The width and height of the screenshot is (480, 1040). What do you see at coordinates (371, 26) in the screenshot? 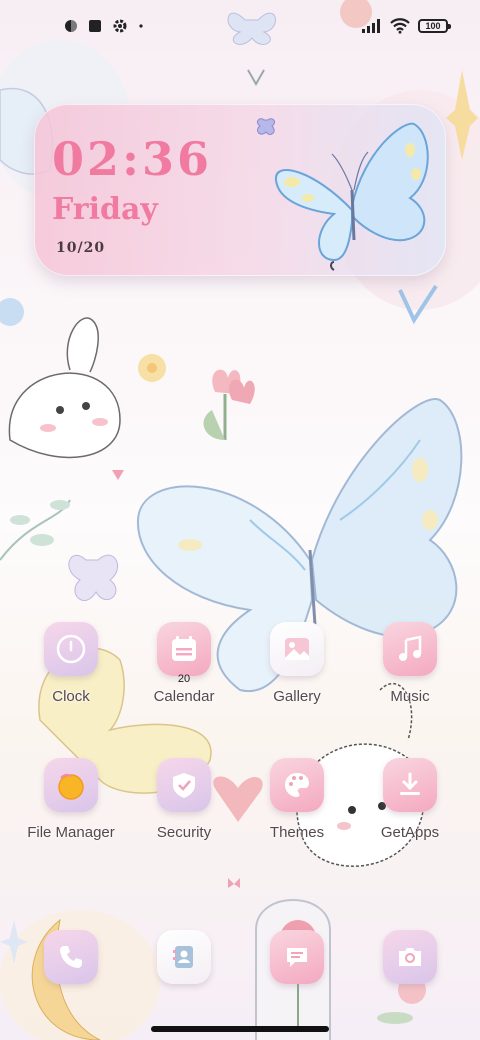
I see `signal-icon` at bounding box center [371, 26].